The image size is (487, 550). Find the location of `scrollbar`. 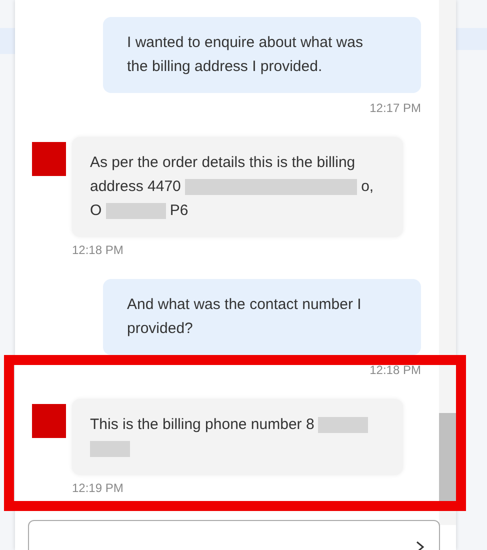

scrollbar is located at coordinates (447, 262).